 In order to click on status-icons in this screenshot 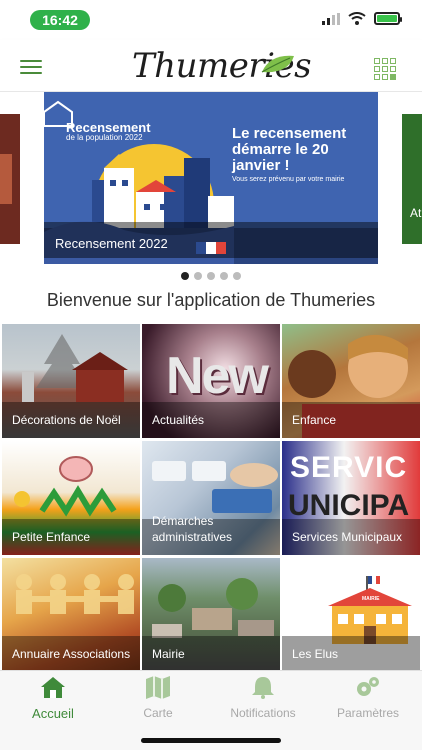, I will do `click(362, 18)`.